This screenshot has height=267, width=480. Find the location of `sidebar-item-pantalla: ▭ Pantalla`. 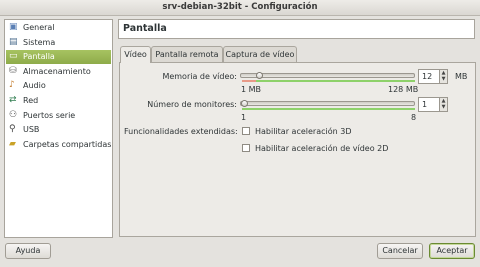

sidebar-item-pantalla: ▭ Pantalla is located at coordinates (58, 57).